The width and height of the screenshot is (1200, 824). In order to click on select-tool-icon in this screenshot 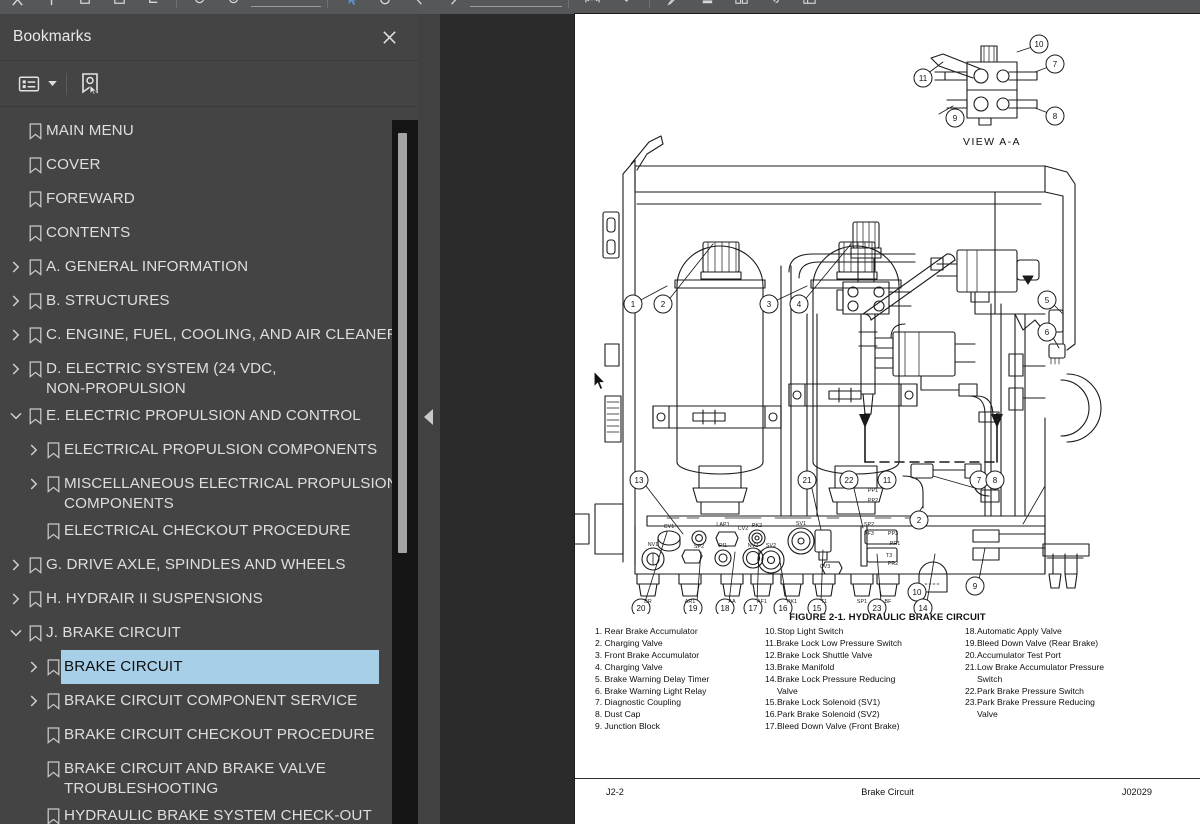, I will do `click(17, 7)`.